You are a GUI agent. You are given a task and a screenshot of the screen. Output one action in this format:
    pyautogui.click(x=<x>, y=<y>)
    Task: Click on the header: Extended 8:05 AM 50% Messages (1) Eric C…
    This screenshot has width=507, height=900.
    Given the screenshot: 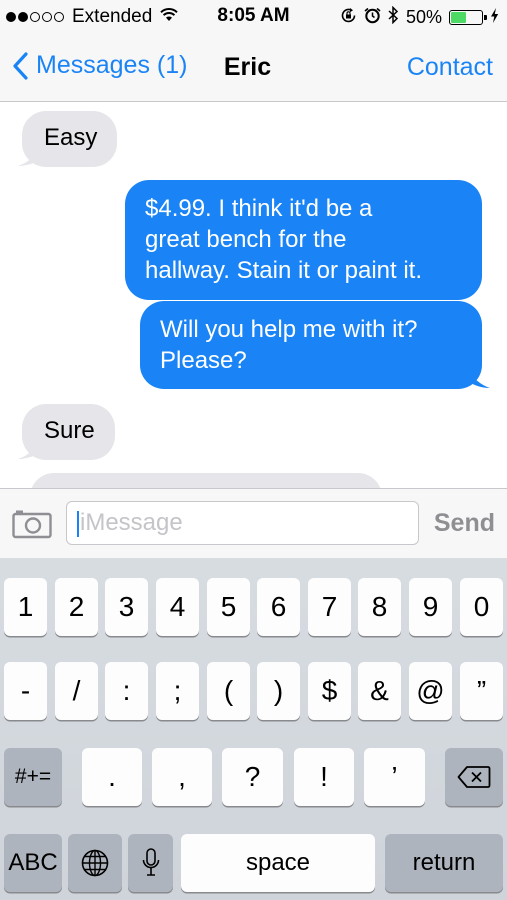 What is the action you would take?
    pyautogui.click(x=253, y=51)
    